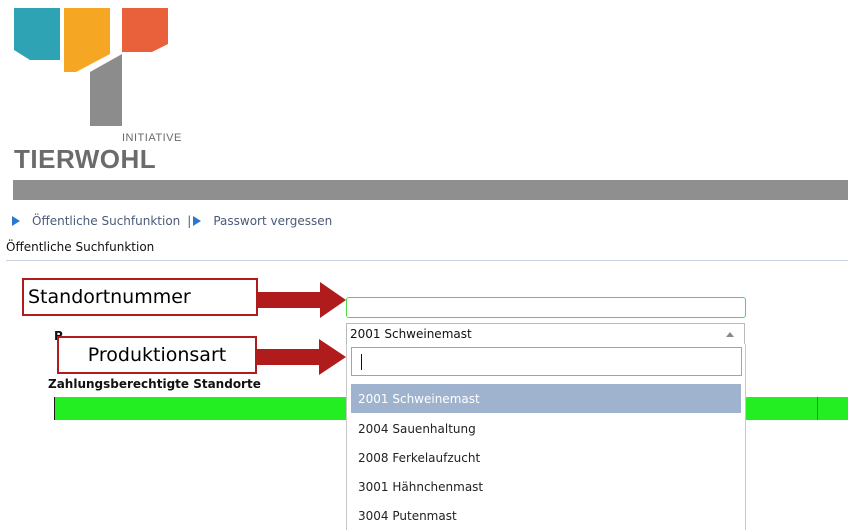 The width and height of the screenshot is (848, 530). What do you see at coordinates (545, 334) in the screenshot?
I see `produktionsart-select: 2001 Schweinemast` at bounding box center [545, 334].